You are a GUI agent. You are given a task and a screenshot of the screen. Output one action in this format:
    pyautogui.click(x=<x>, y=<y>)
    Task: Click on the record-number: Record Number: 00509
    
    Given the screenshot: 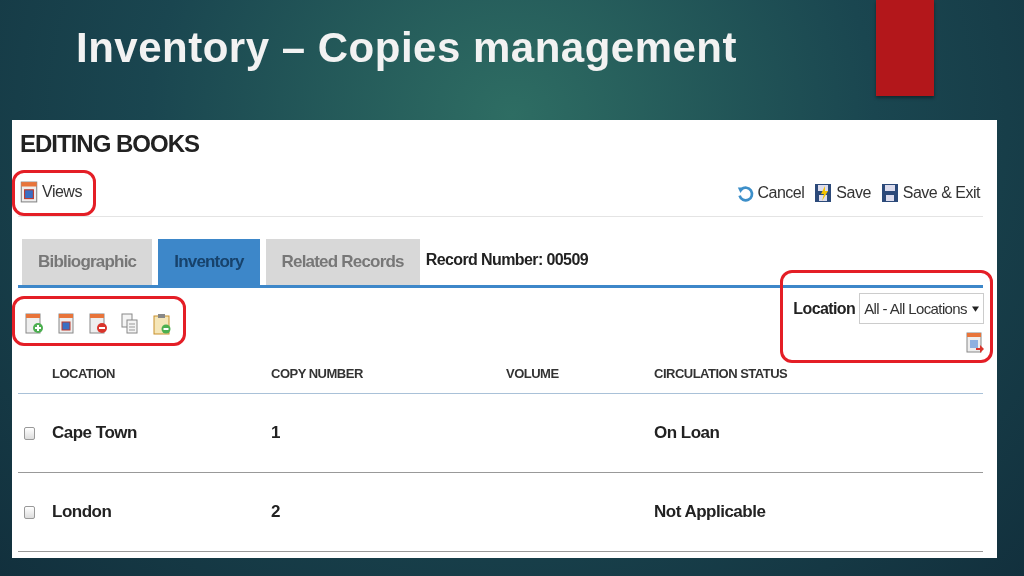 What is the action you would take?
    pyautogui.click(x=506, y=260)
    